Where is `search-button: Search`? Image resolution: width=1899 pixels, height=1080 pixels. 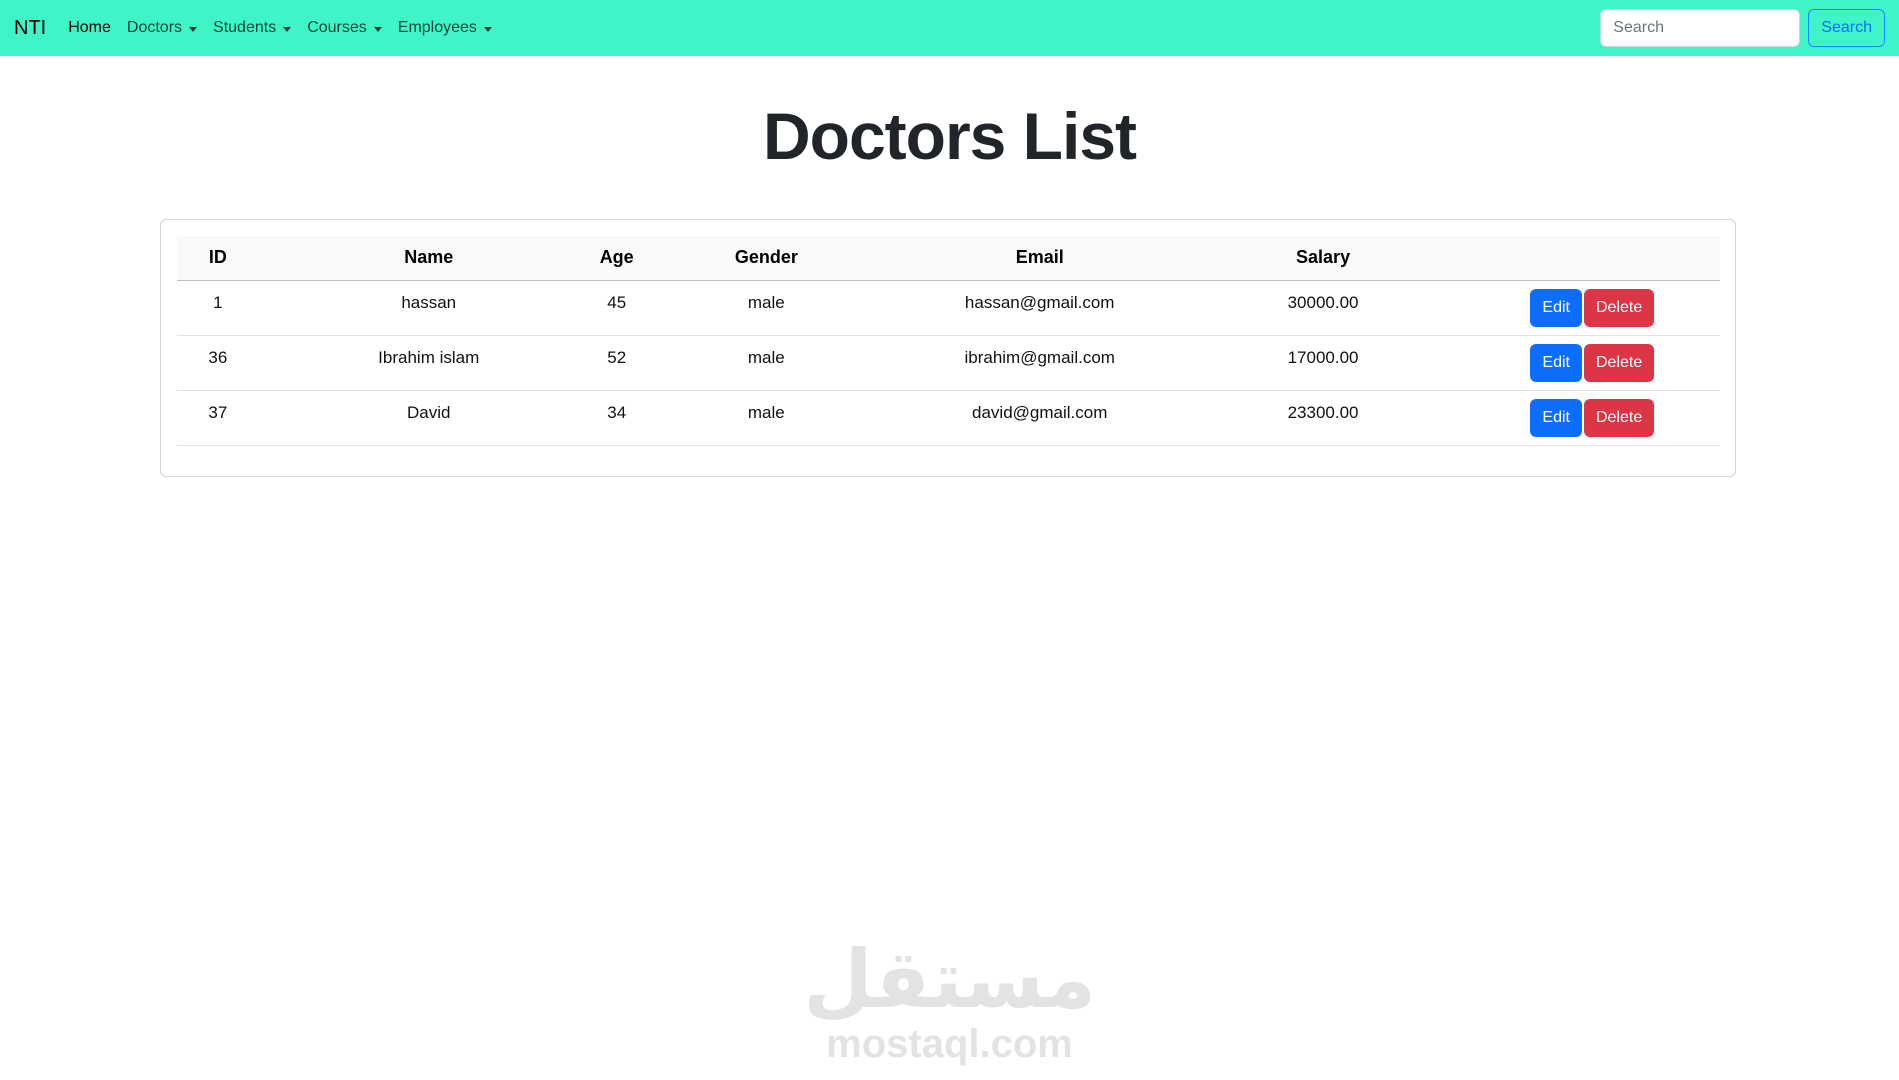 search-button: Search is located at coordinates (1846, 28).